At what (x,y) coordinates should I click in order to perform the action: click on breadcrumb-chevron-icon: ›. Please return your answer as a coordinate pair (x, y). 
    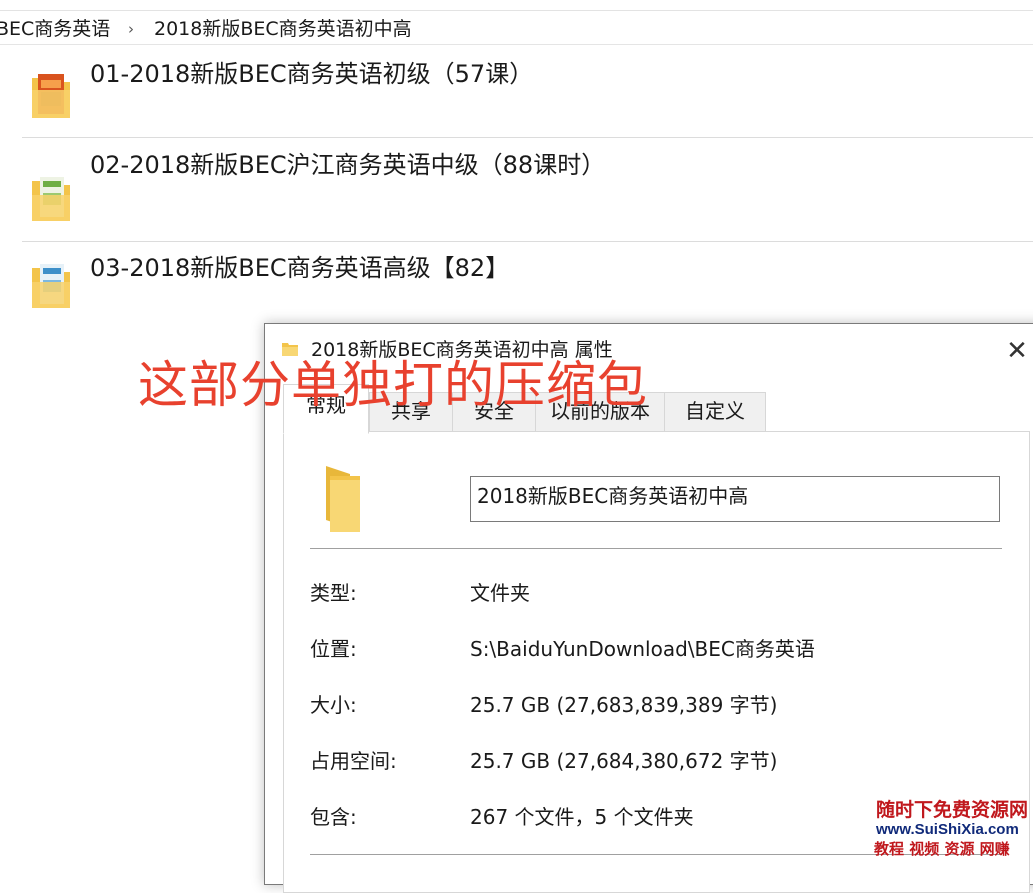
    Looking at the image, I should click on (131, 29).